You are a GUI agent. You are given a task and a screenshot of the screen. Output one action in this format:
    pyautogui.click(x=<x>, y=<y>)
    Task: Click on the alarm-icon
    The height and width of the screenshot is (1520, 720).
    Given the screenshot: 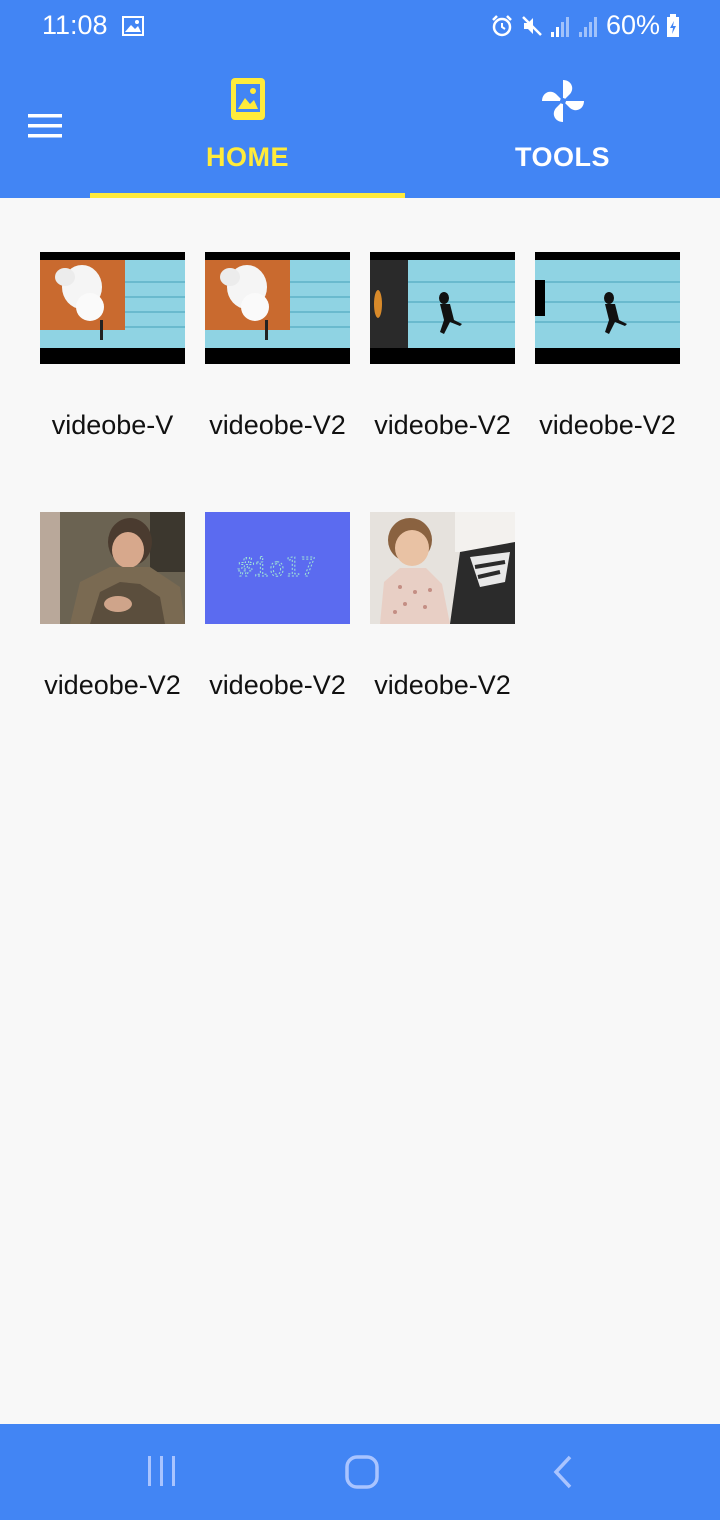 What is the action you would take?
    pyautogui.click(x=502, y=26)
    